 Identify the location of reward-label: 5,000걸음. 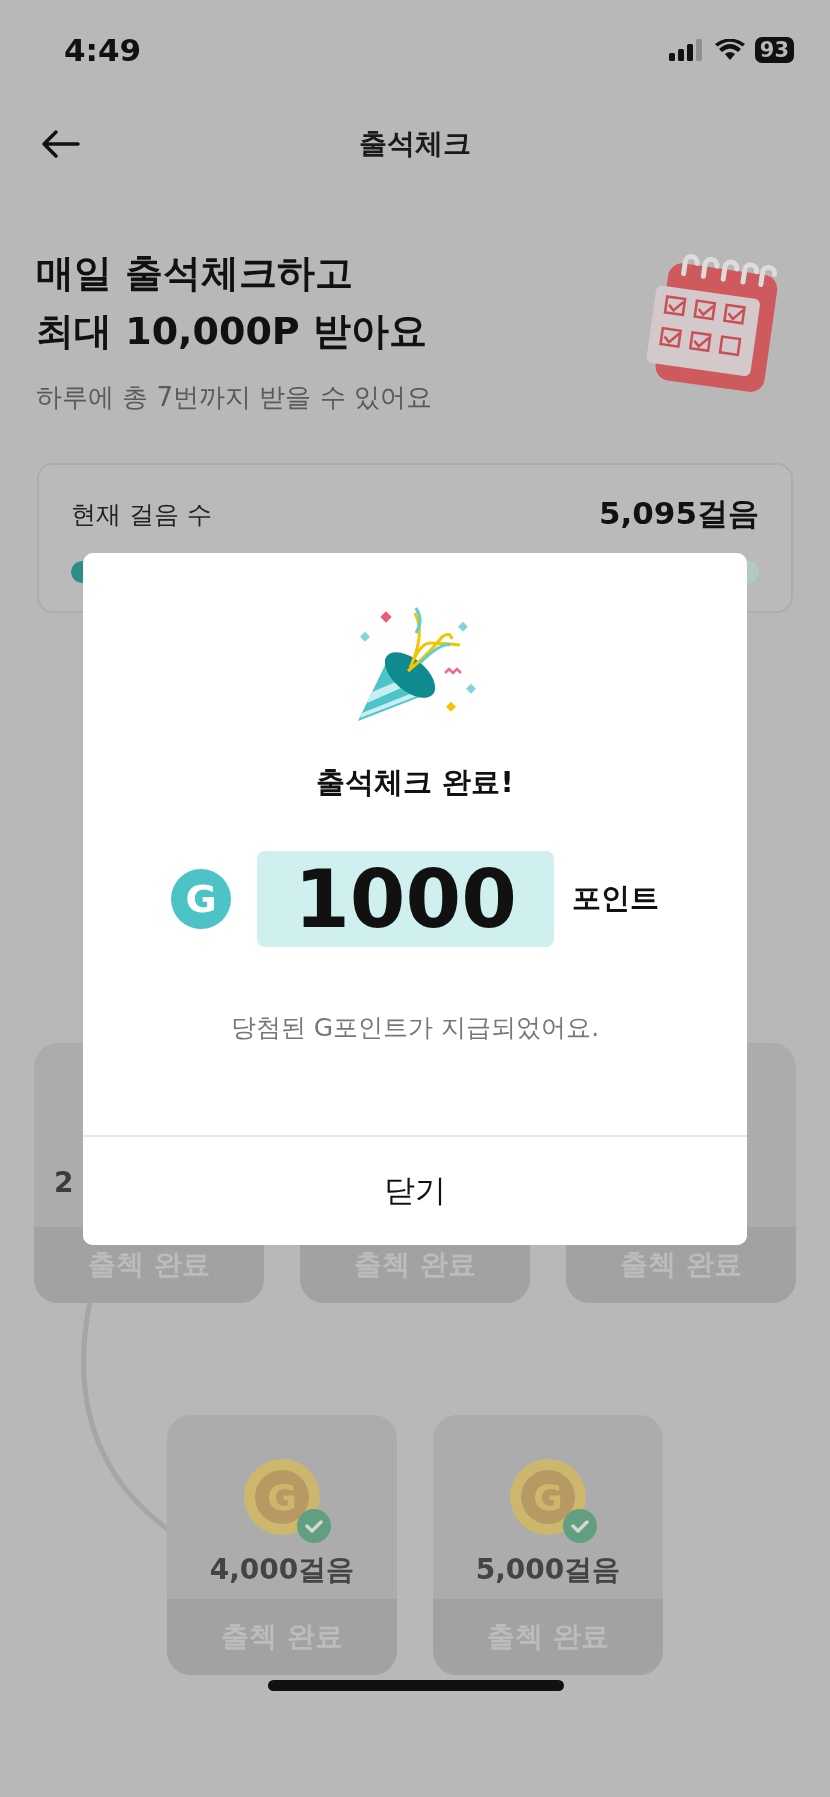
(548, 1570).